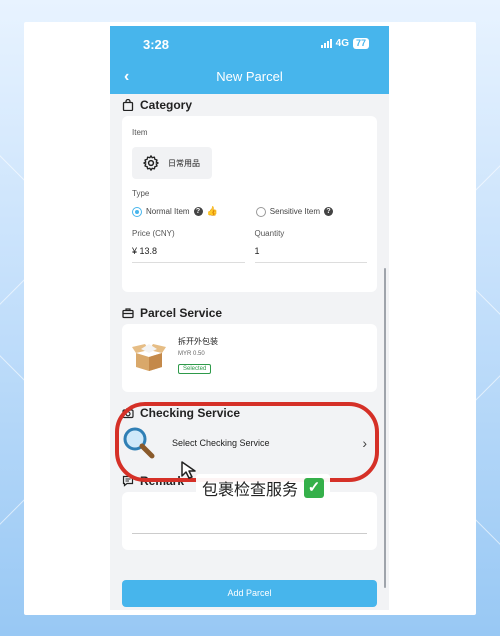  I want to click on parcel-service-info: 拆开外包装 MYR 0.50 Selected, so click(198, 355).